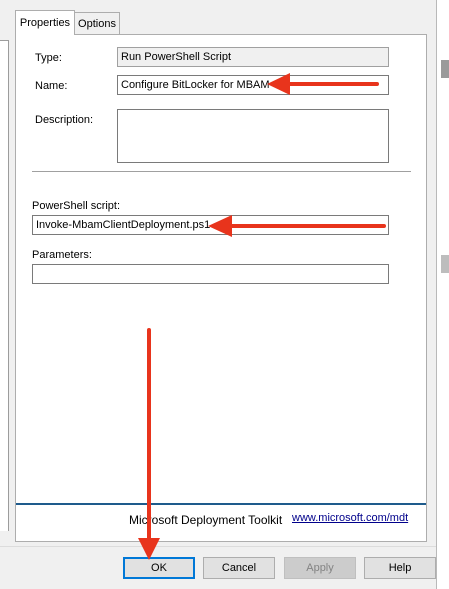 The height and width of the screenshot is (589, 449). I want to click on name-input: Configure BitLocker for MBAM, so click(253, 85).